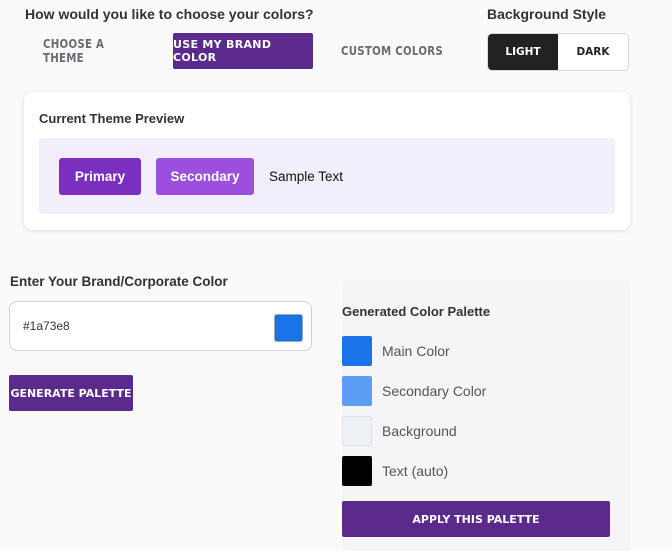  I want to click on preview-surface: Primary Secondary Sample Text, so click(327, 176).